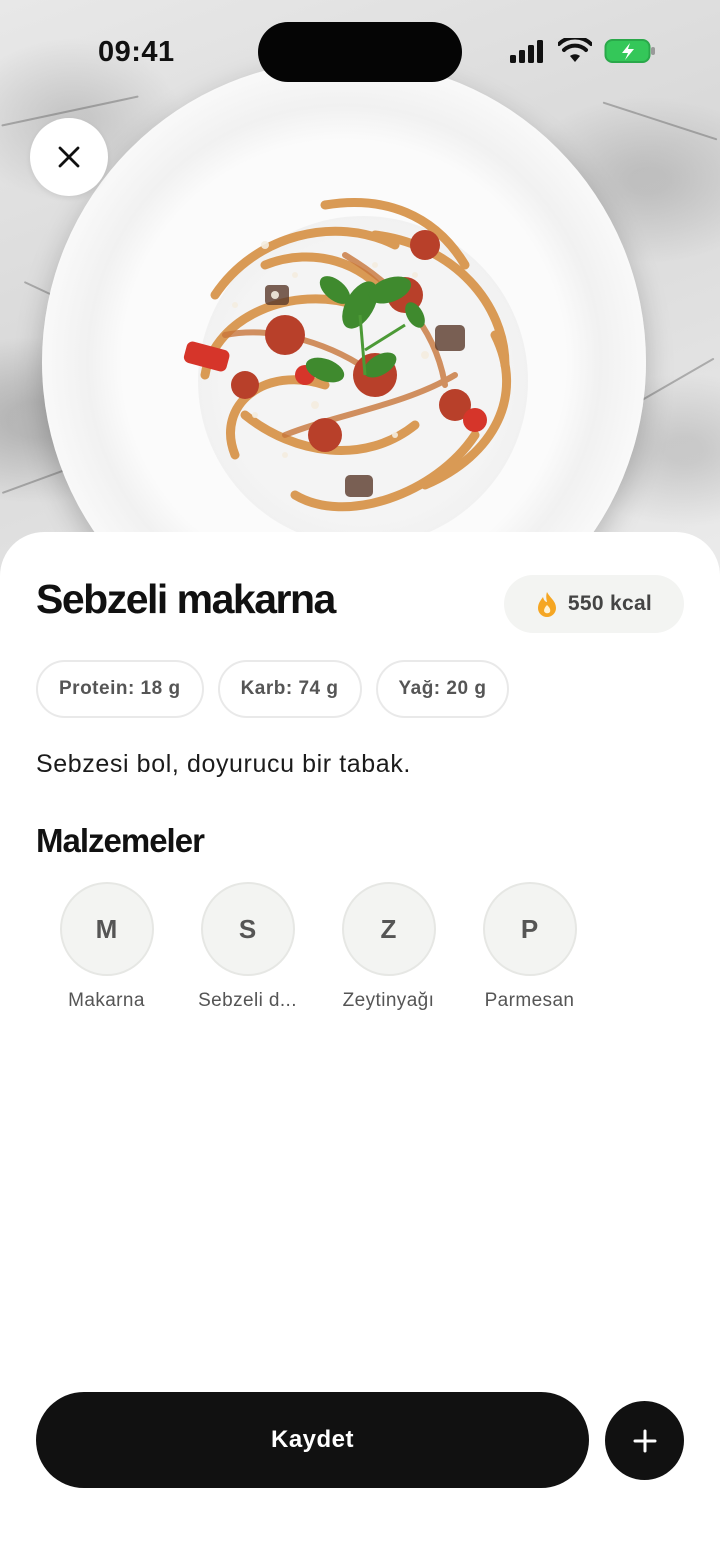 The width and height of the screenshot is (720, 1564). I want to click on ingredient-item: Z Zeytinyağı, so click(388, 947).